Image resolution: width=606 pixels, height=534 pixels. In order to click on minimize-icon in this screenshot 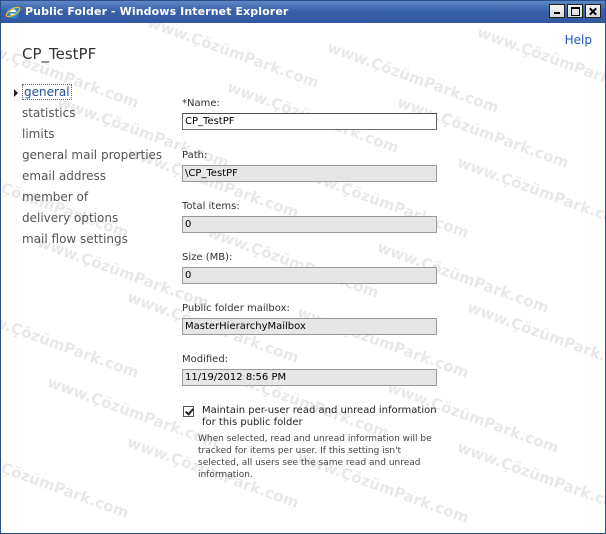, I will do `click(557, 11)`.